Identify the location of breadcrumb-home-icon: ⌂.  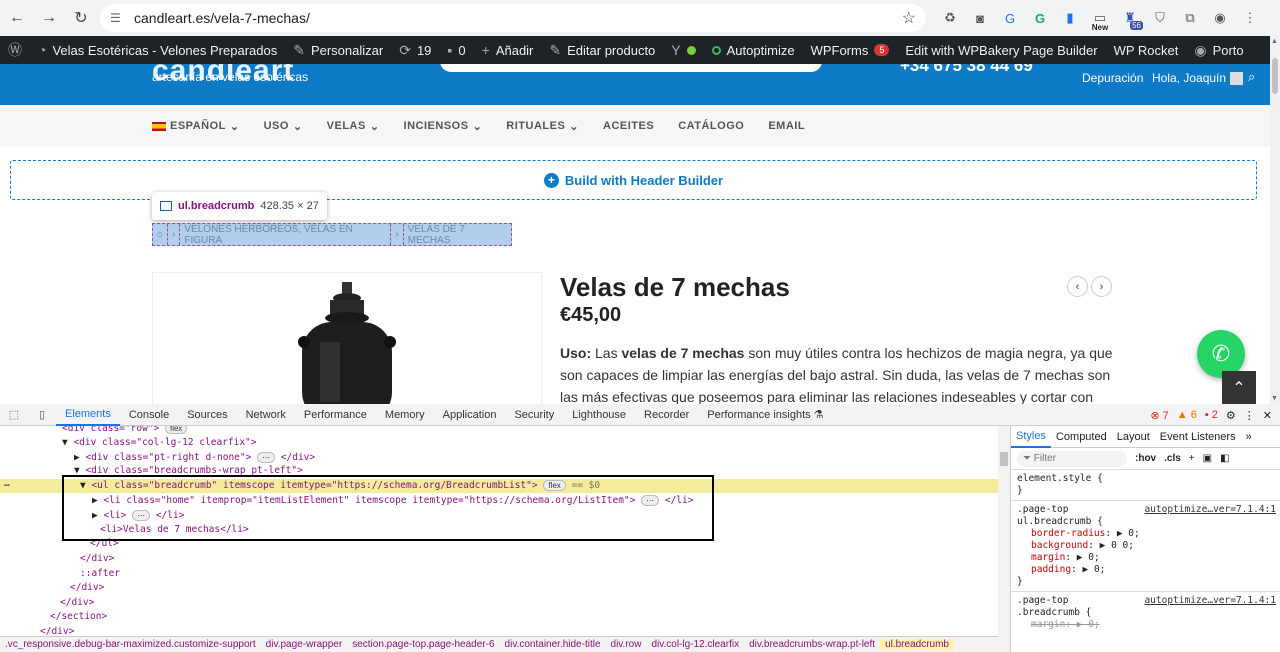
(161, 234).